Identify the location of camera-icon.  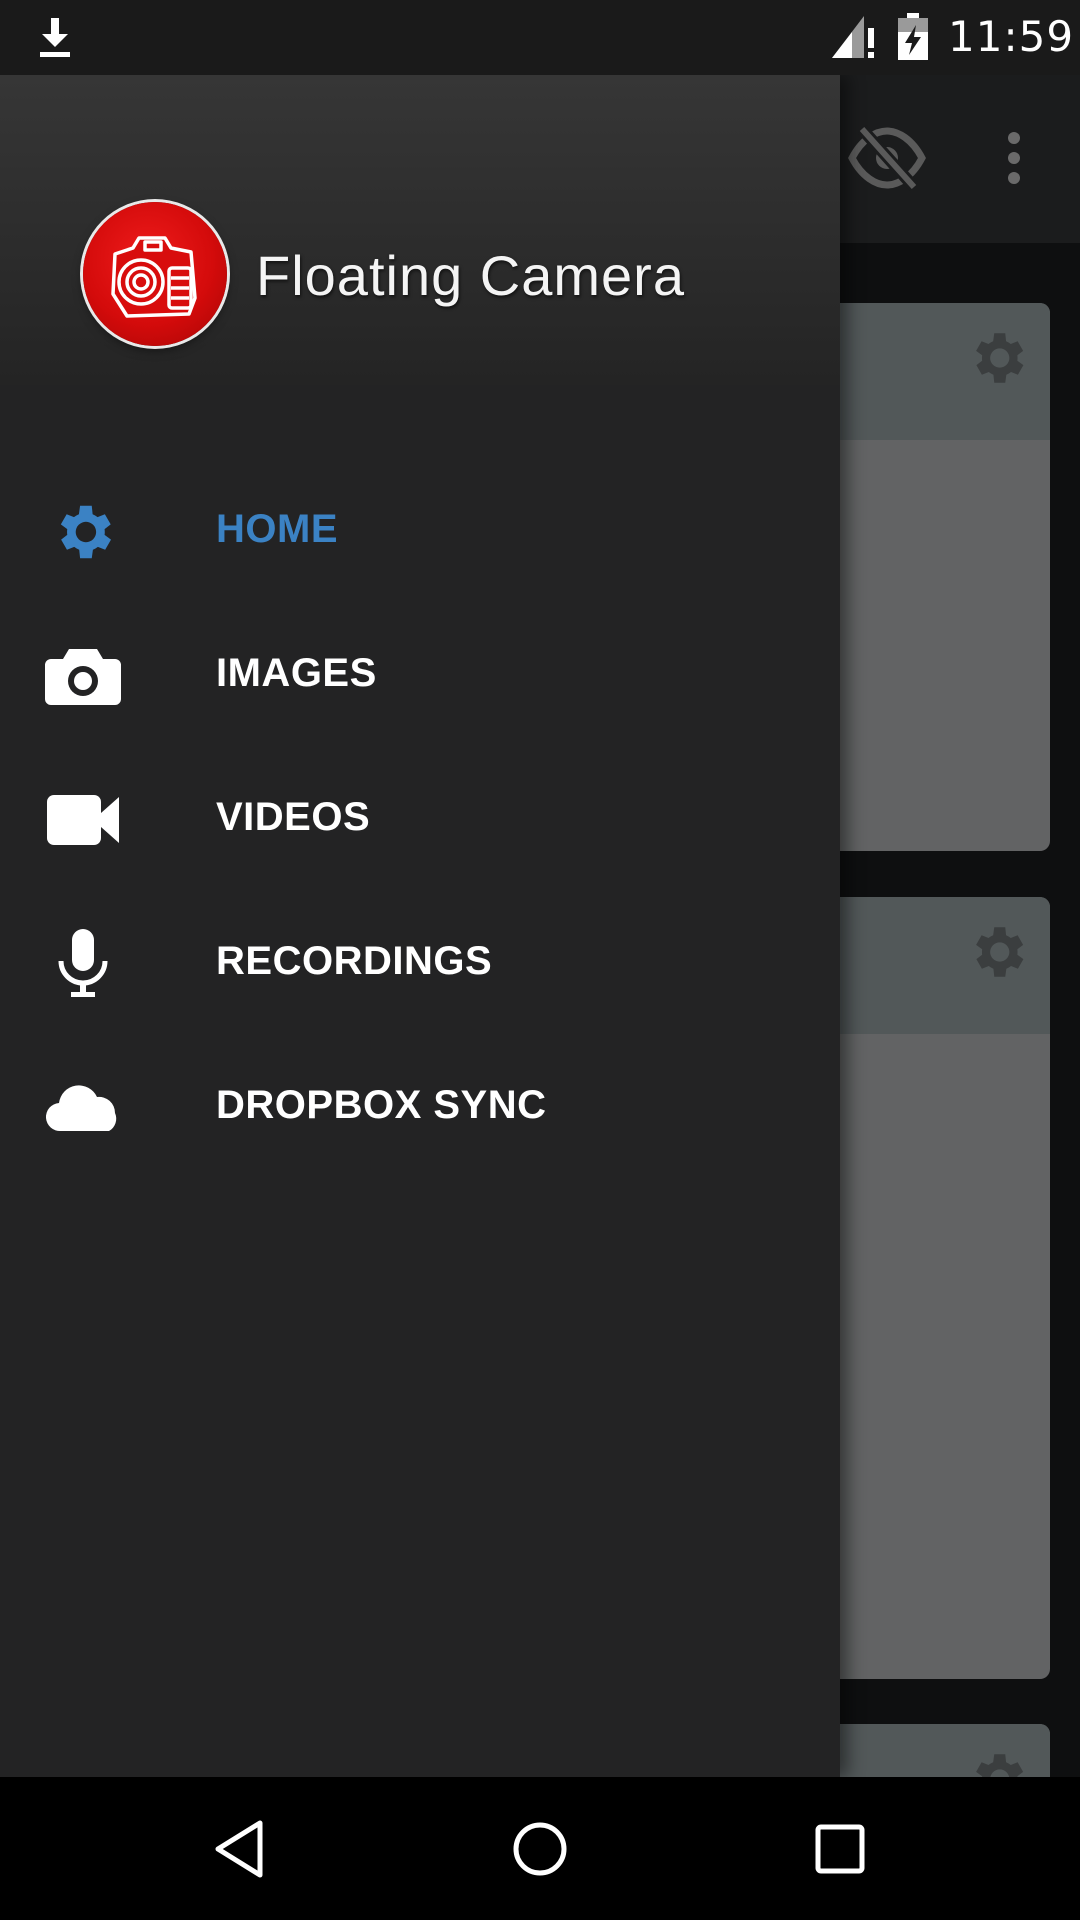
(83, 677).